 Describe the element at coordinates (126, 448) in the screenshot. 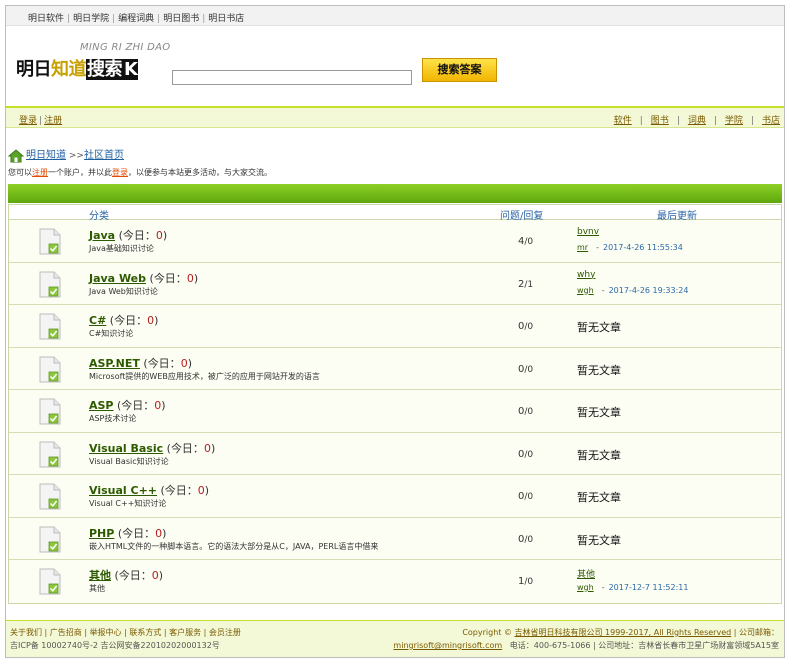

I see `category-link: Visual Basic` at that location.